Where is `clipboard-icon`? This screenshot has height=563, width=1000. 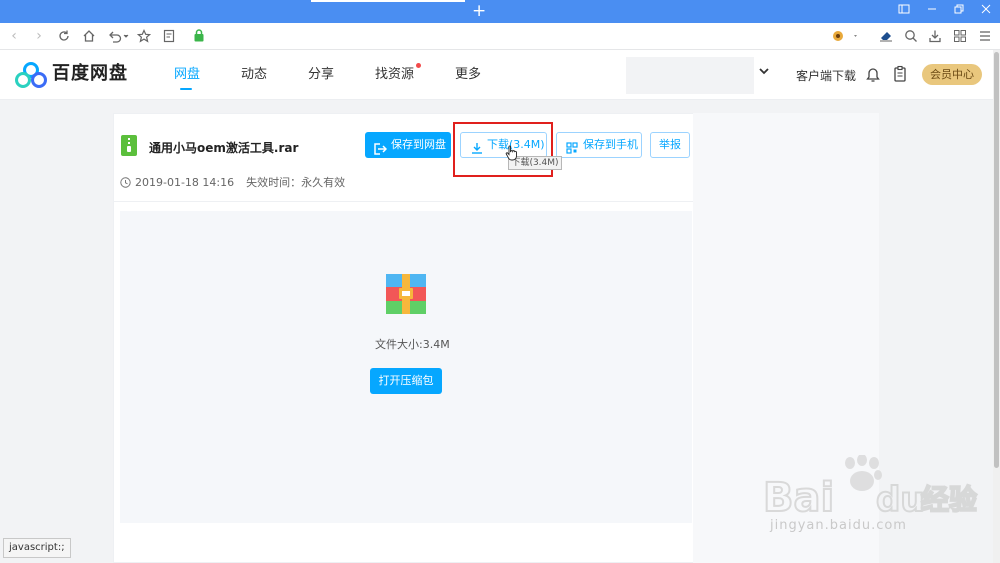
clipboard-icon is located at coordinates (900, 74).